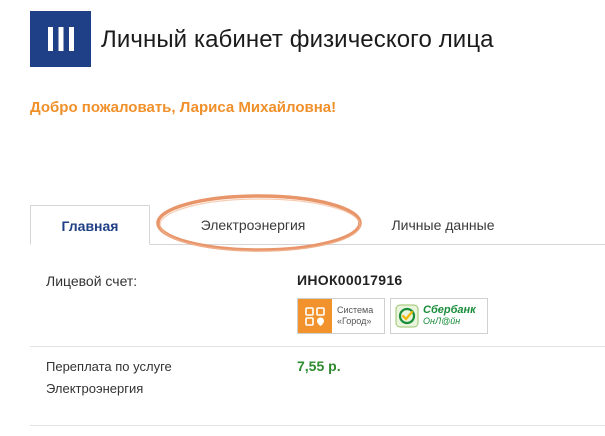 This screenshot has height=436, width=605. What do you see at coordinates (297, 39) in the screenshot?
I see `page-title: Личный кабинет физического лица` at bounding box center [297, 39].